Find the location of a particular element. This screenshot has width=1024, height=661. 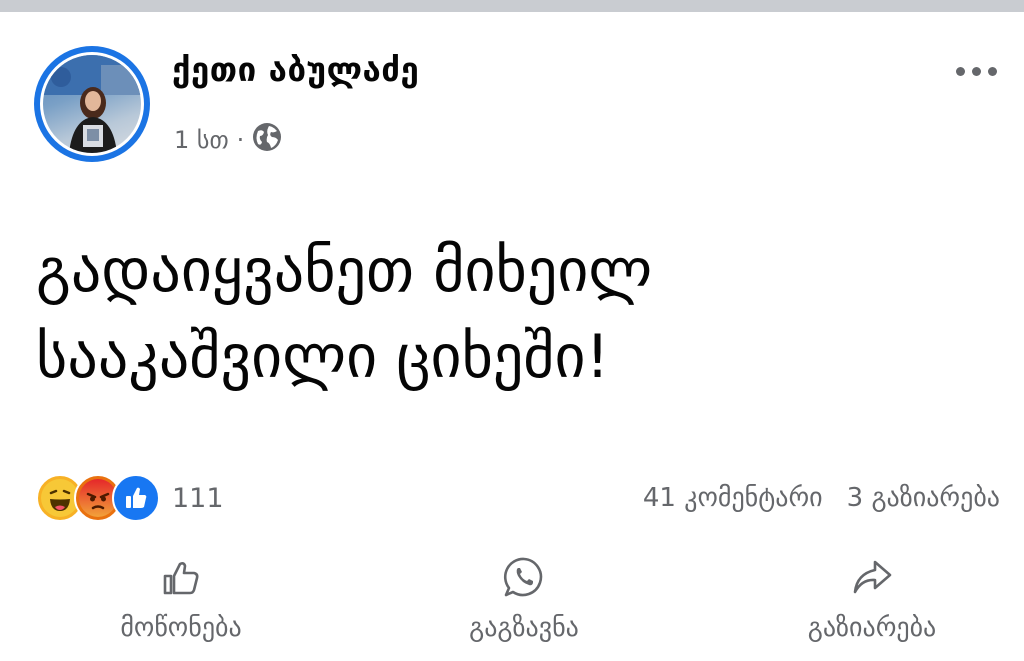

globe-icon is located at coordinates (267, 140).